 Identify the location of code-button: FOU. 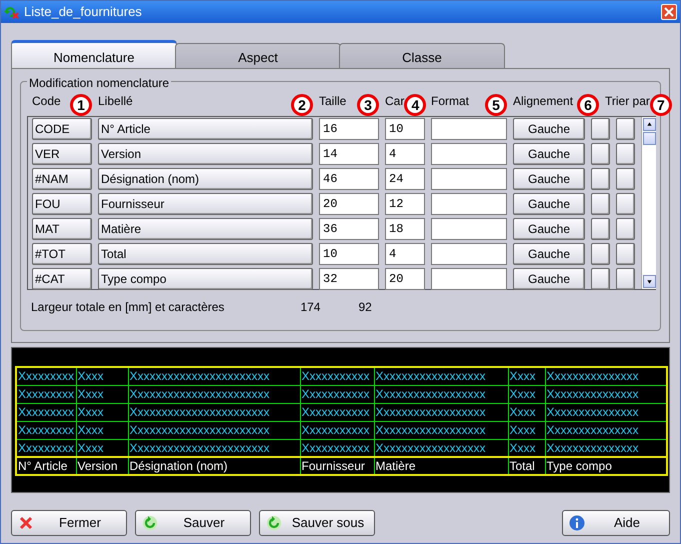
(62, 204).